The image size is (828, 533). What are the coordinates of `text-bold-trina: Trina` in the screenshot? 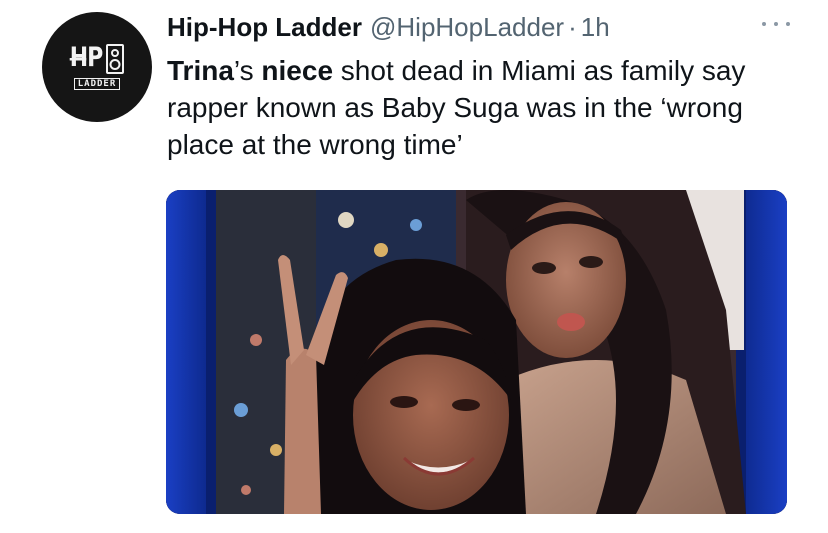 It's located at (200, 70).